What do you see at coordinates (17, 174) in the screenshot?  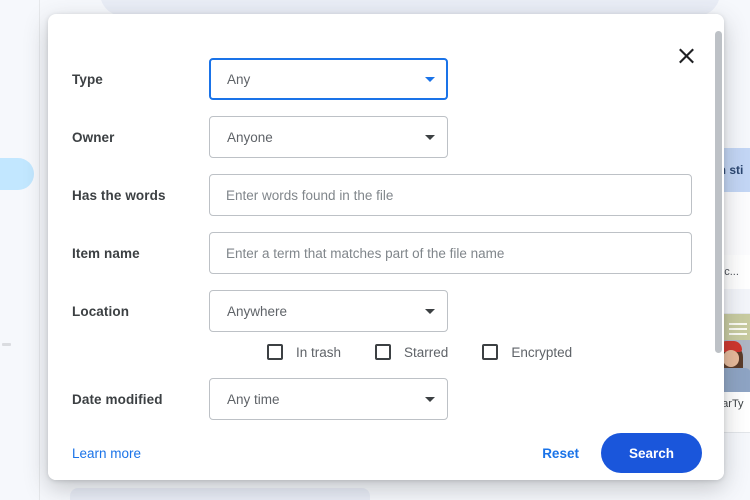 I see `sidebar-item-selected` at bounding box center [17, 174].